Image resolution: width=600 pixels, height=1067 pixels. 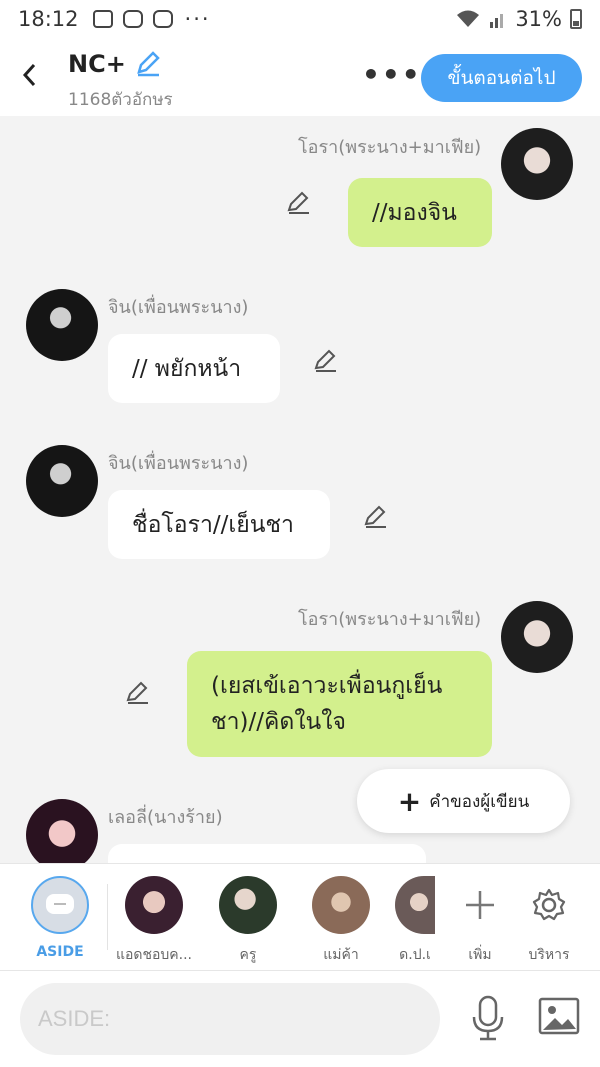 What do you see at coordinates (549, 904) in the screenshot?
I see `gear-icon` at bounding box center [549, 904].